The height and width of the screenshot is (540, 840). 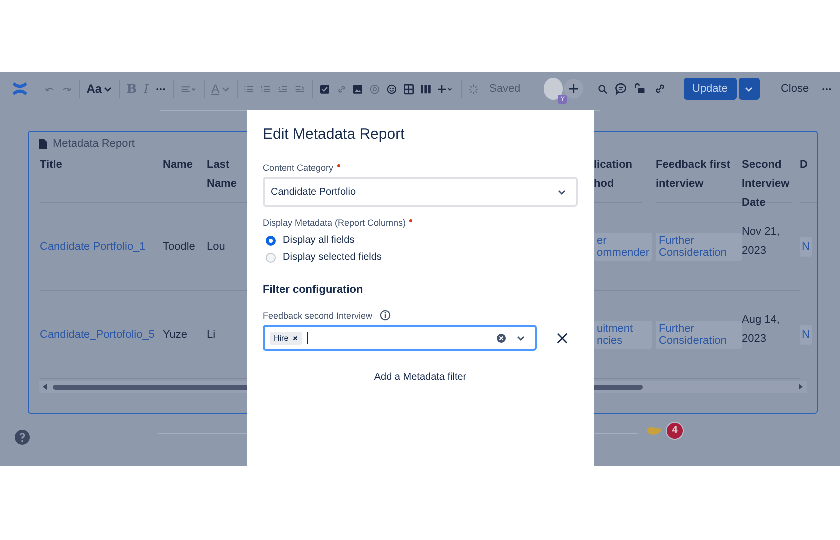 What do you see at coordinates (286, 338) in the screenshot?
I see `value-chip: Hire` at bounding box center [286, 338].